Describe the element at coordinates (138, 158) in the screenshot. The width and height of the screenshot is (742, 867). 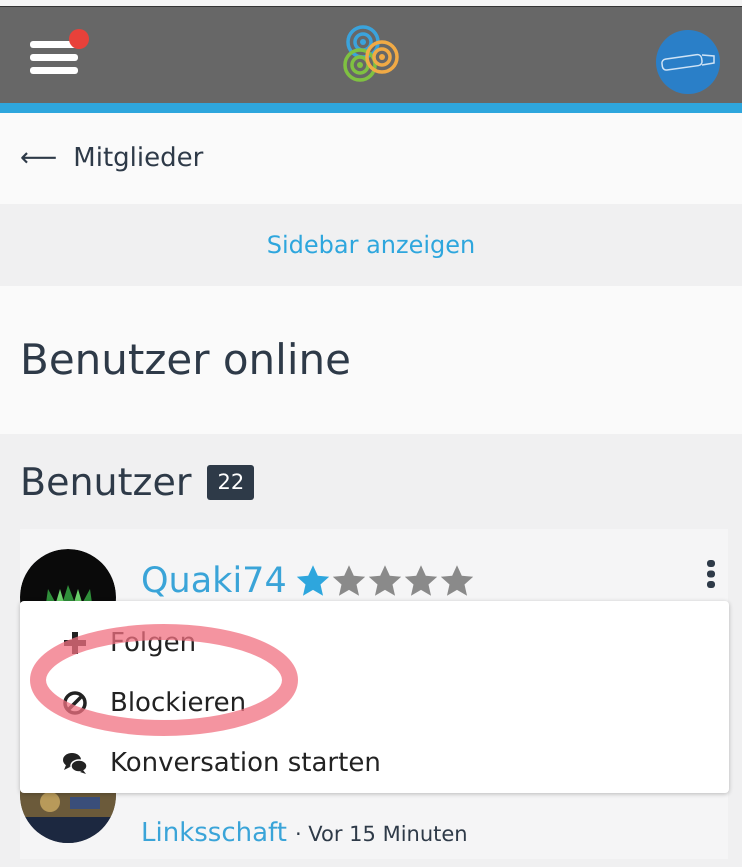
I see `breadcrumb-link: Mitglieder` at that location.